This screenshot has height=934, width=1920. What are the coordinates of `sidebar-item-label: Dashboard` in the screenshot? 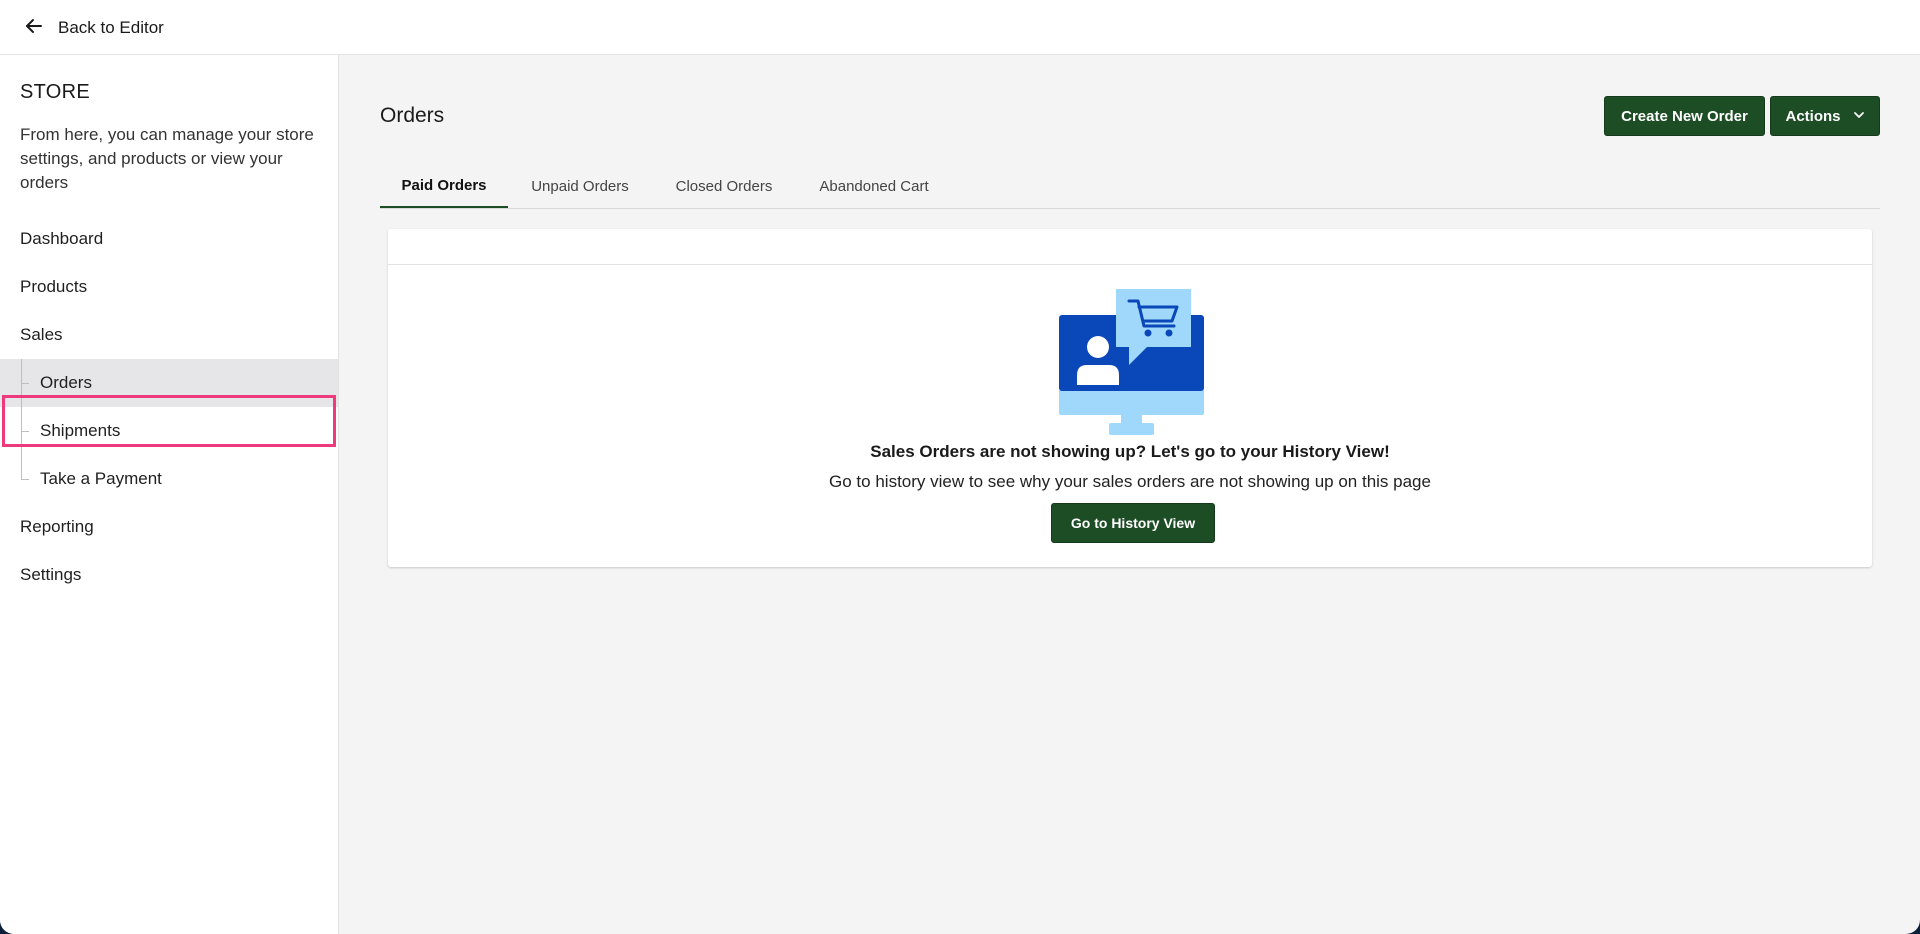 It's located at (62, 238).